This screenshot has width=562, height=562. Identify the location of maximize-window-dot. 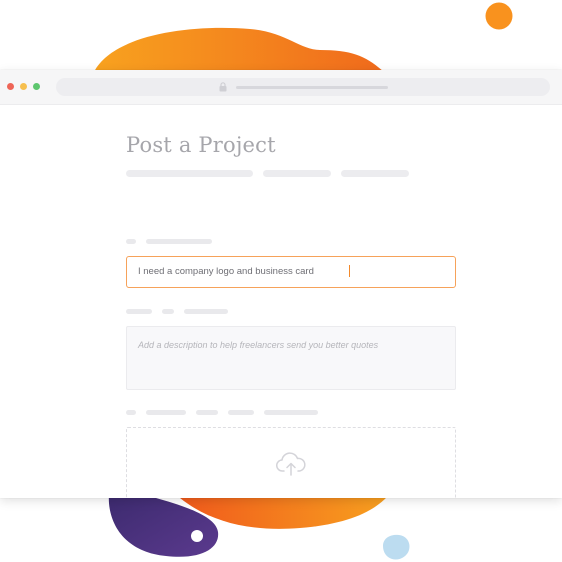
(36, 86).